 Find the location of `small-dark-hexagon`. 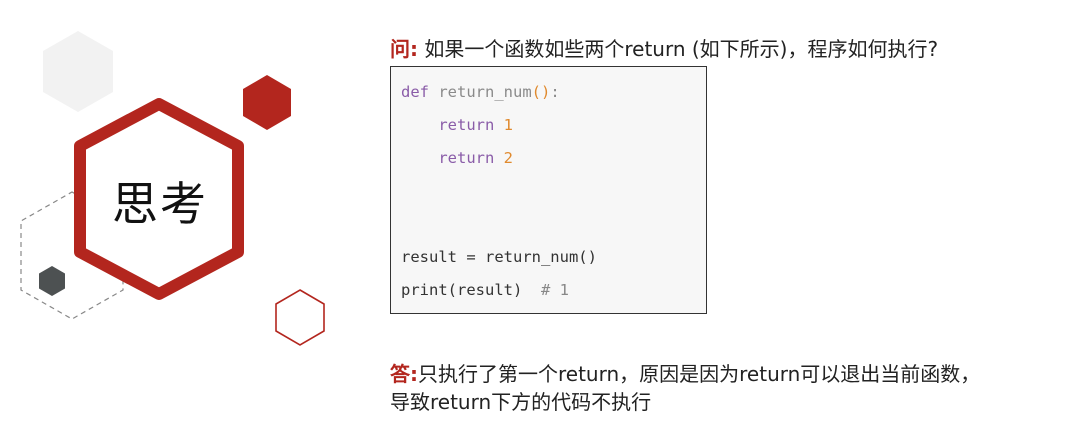

small-dark-hexagon is located at coordinates (52, 281).